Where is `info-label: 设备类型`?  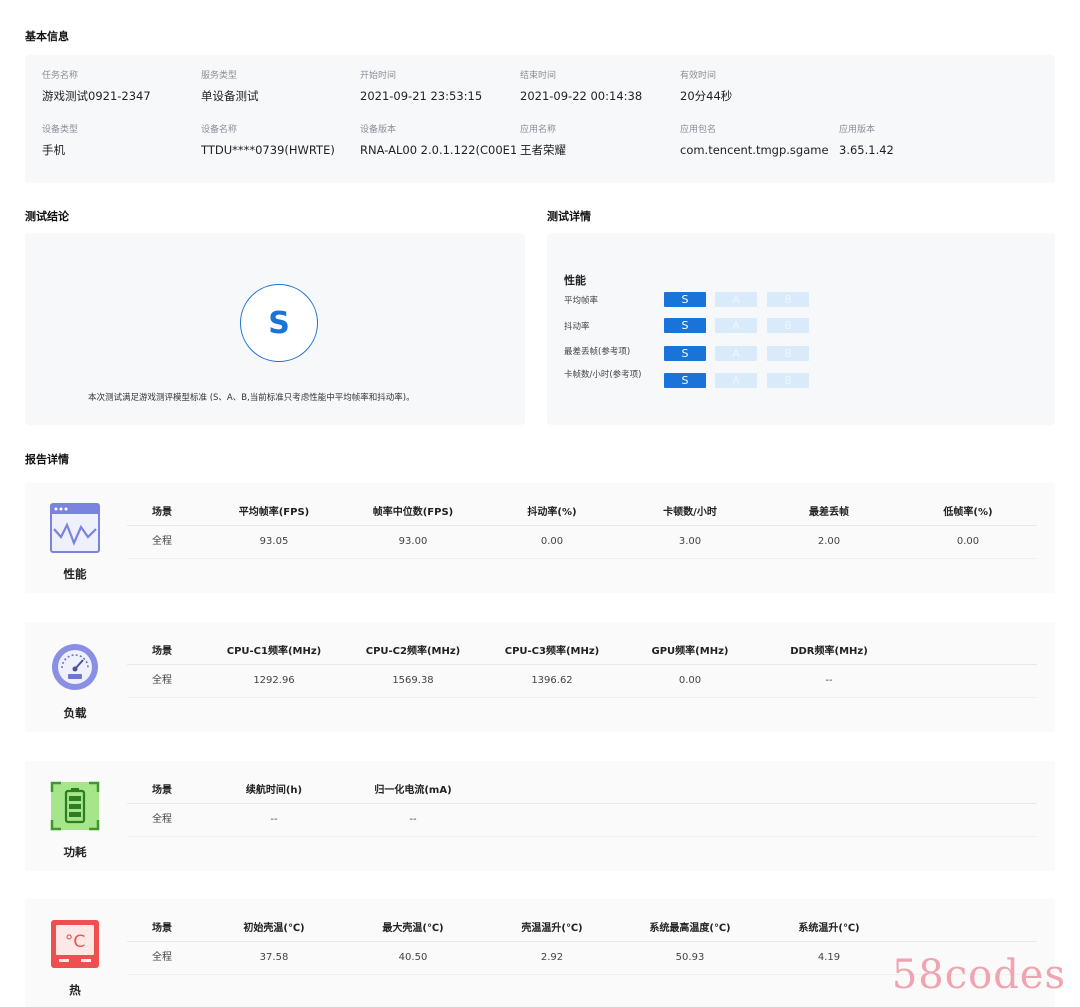 info-label: 设备类型 is located at coordinates (60, 130).